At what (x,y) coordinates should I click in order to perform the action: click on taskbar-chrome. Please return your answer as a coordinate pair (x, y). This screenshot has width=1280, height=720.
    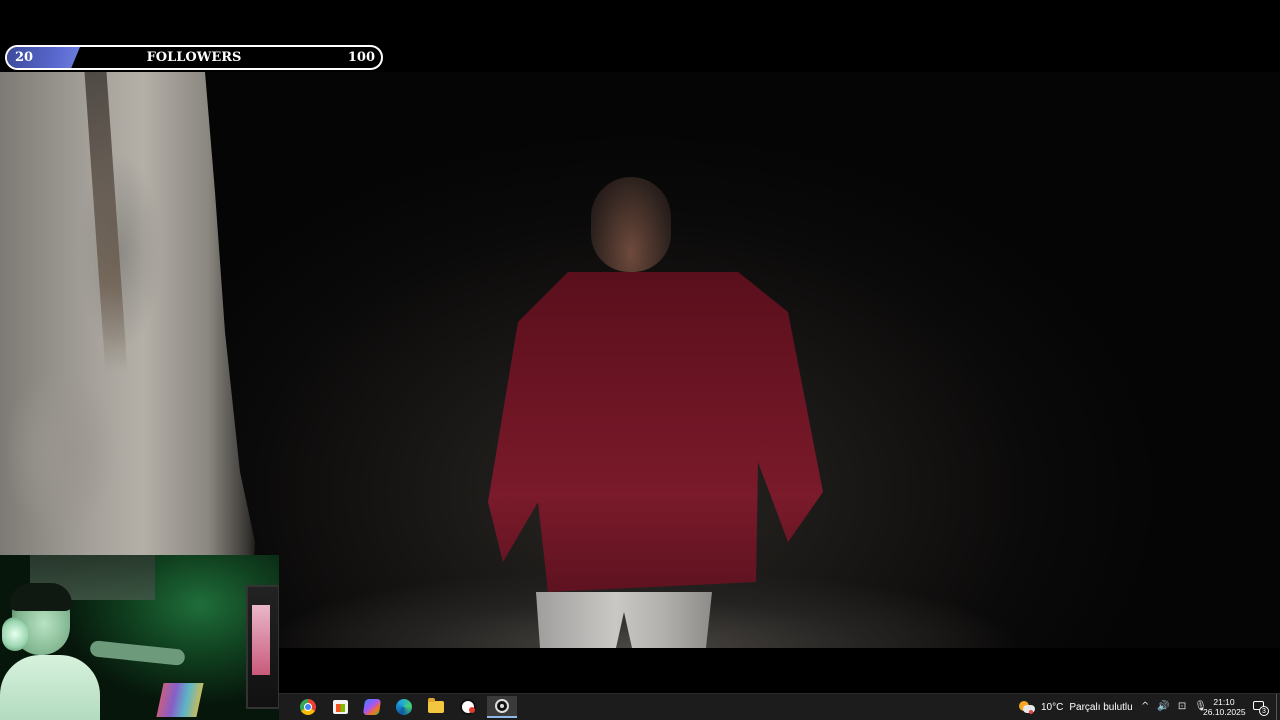
    Looking at the image, I should click on (308, 707).